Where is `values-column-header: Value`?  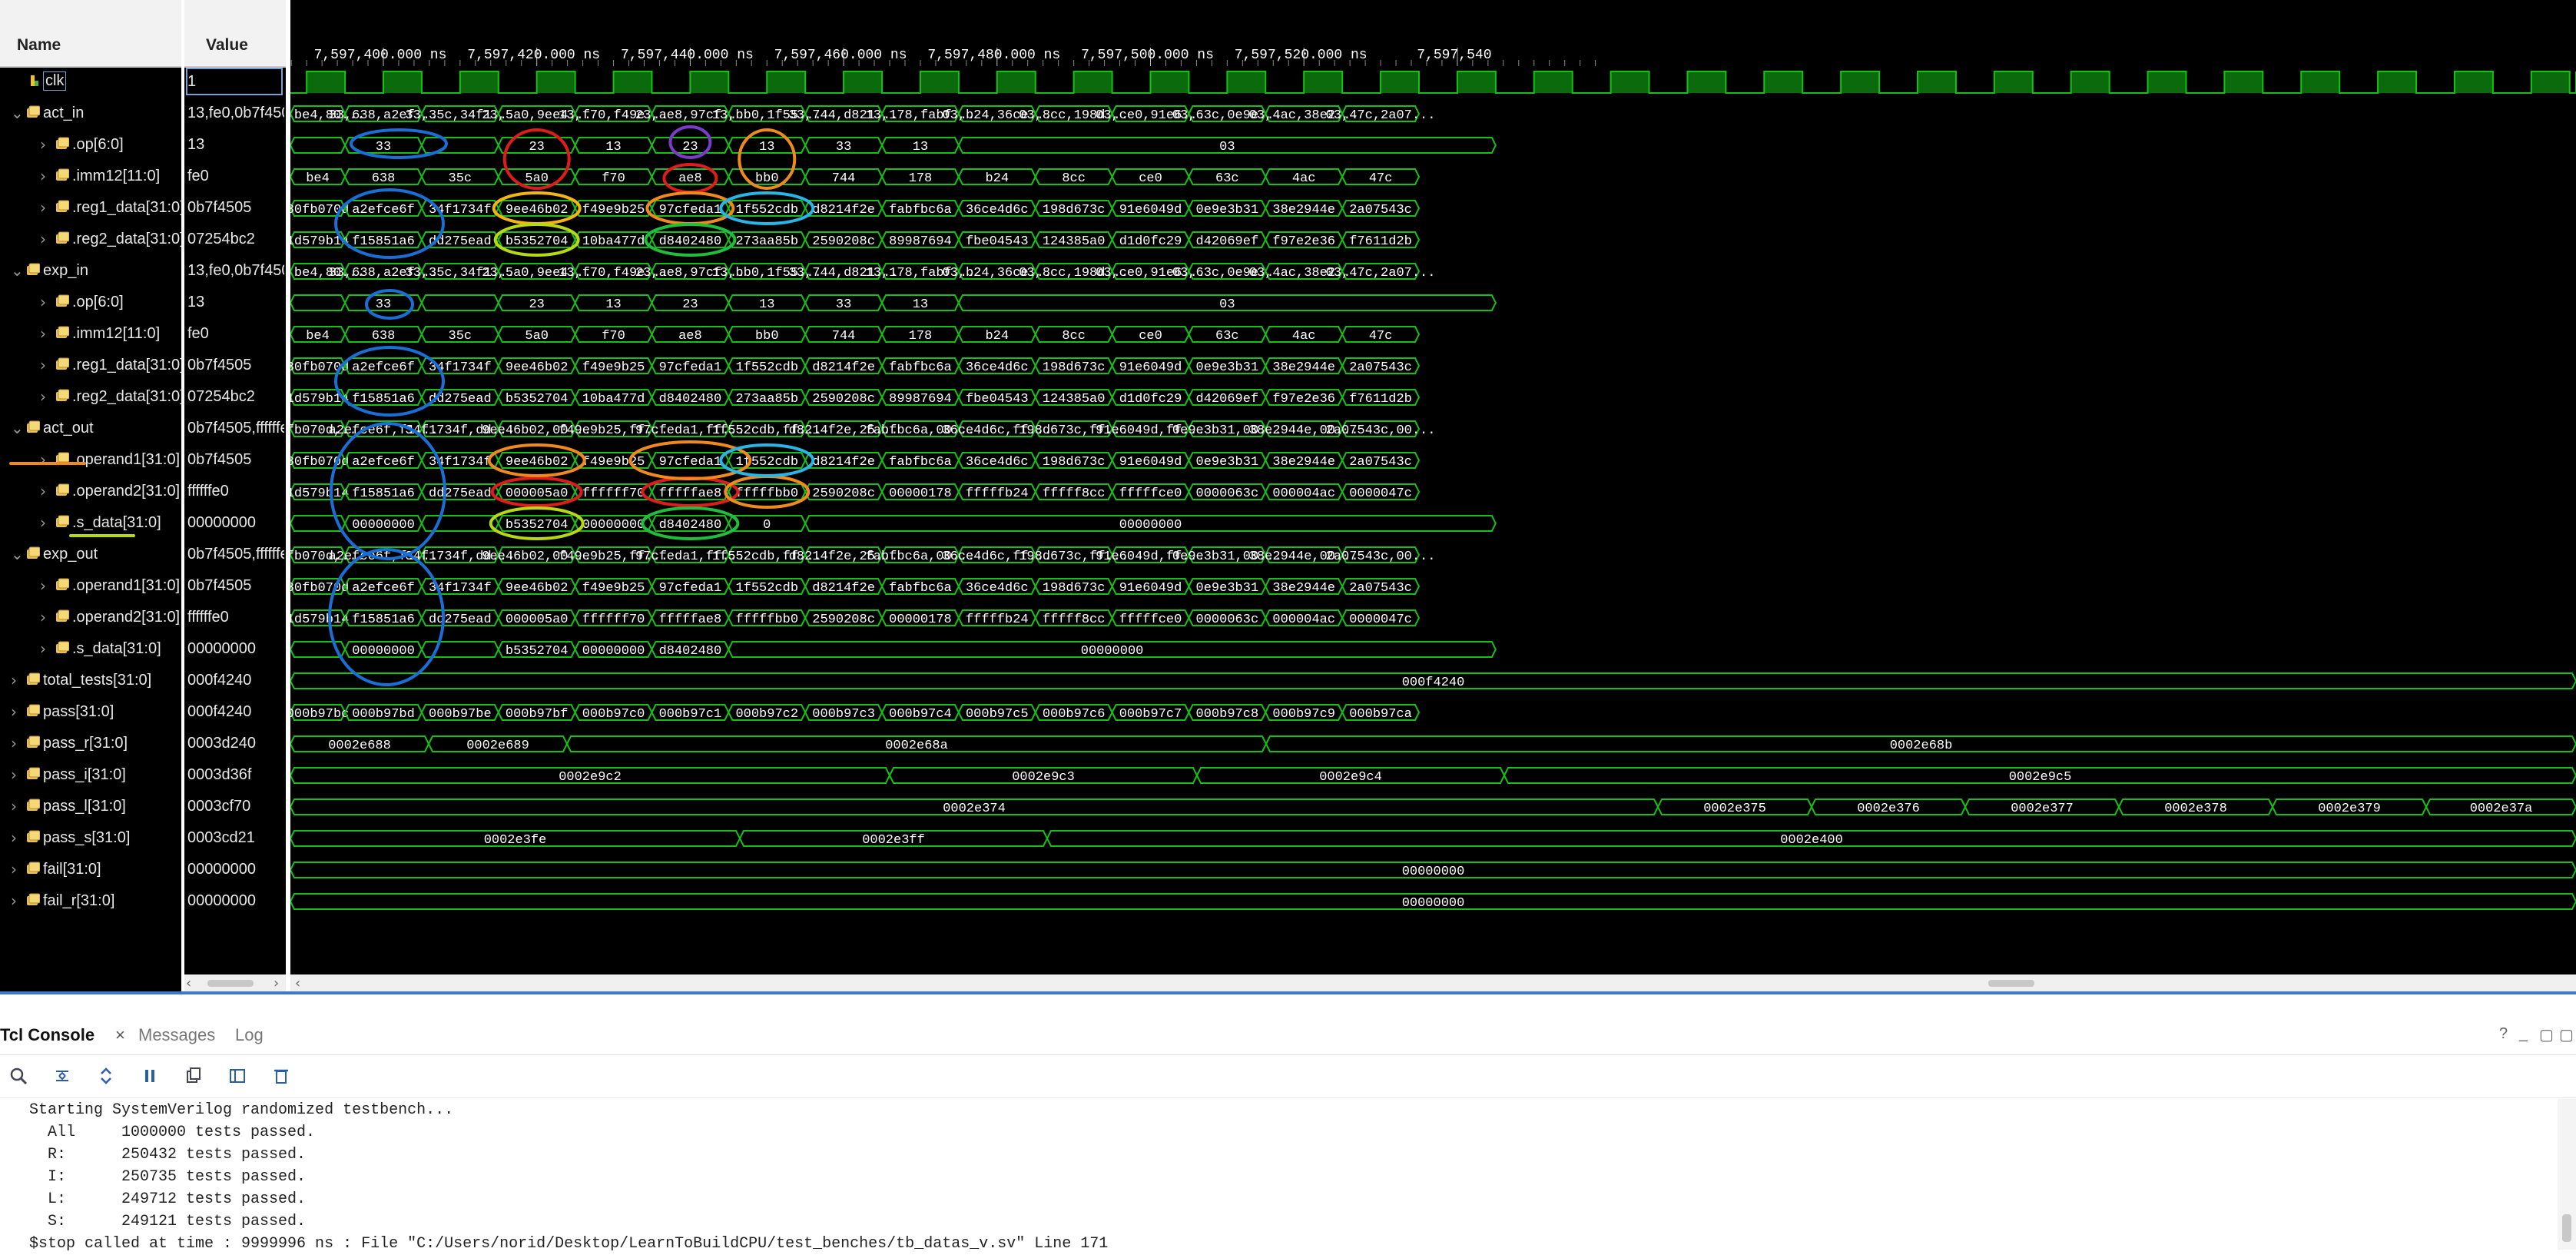
values-column-header: Value is located at coordinates (235, 34).